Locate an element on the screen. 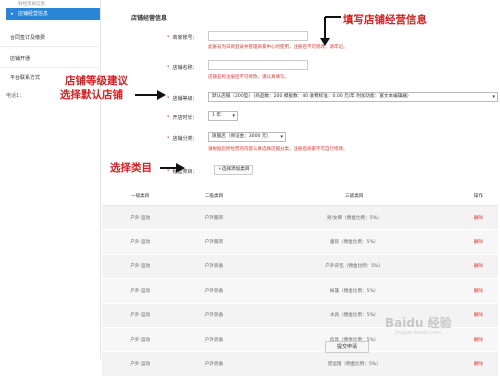  sidebar-phone-label: 电话1： is located at coordinates (15, 96).